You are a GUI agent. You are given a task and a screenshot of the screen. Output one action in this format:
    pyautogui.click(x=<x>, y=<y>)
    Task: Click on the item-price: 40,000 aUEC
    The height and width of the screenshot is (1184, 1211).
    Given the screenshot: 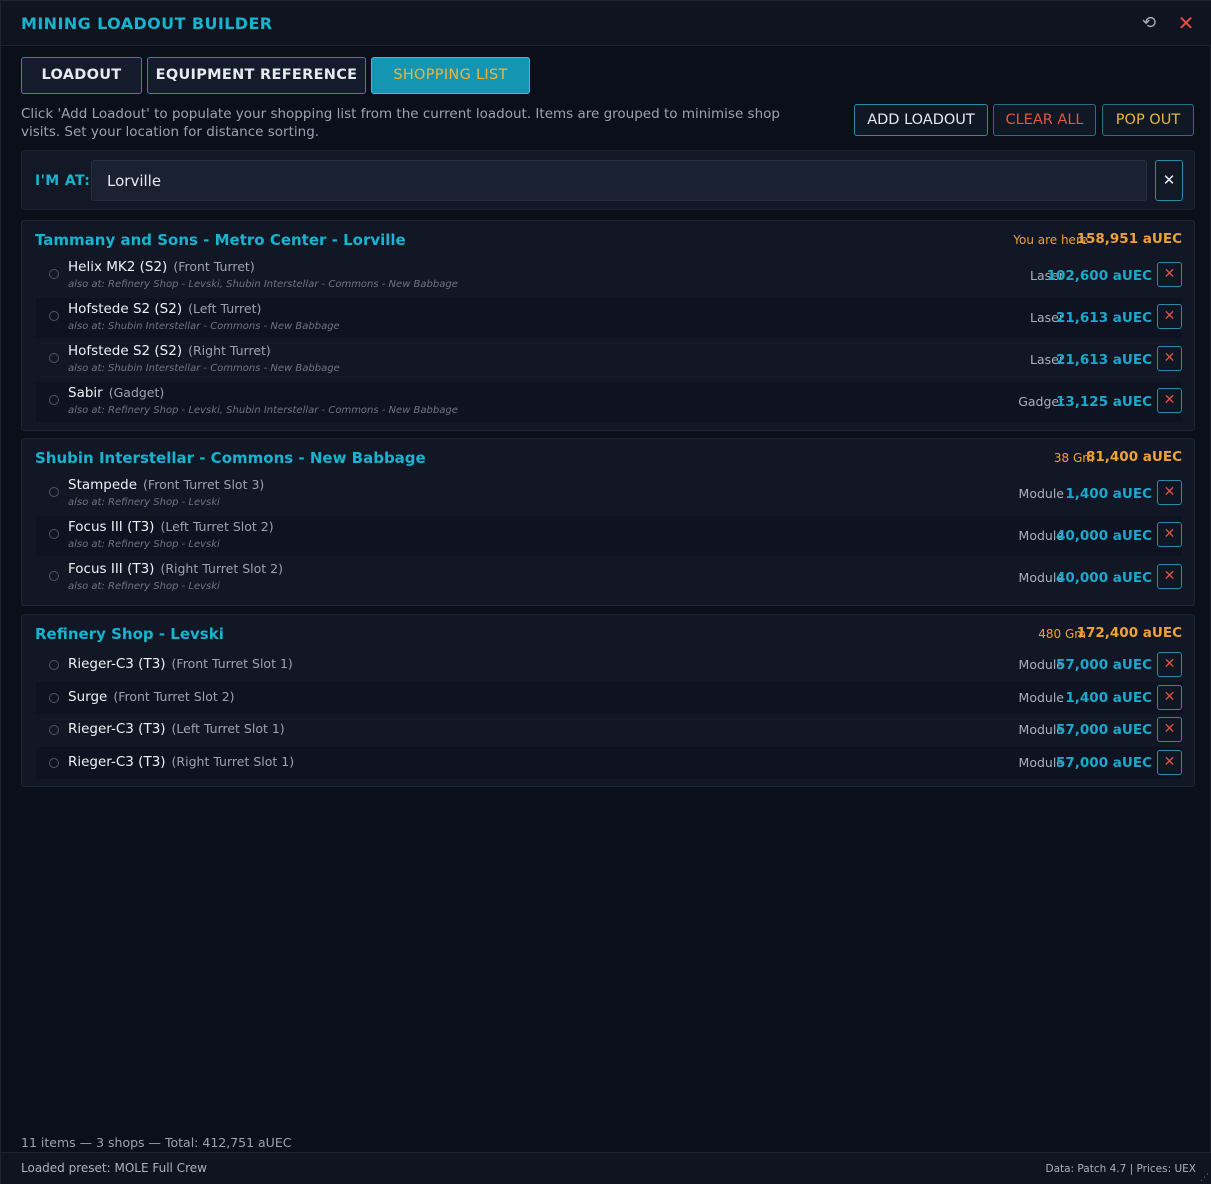 What is the action you would take?
    pyautogui.click(x=1104, y=536)
    